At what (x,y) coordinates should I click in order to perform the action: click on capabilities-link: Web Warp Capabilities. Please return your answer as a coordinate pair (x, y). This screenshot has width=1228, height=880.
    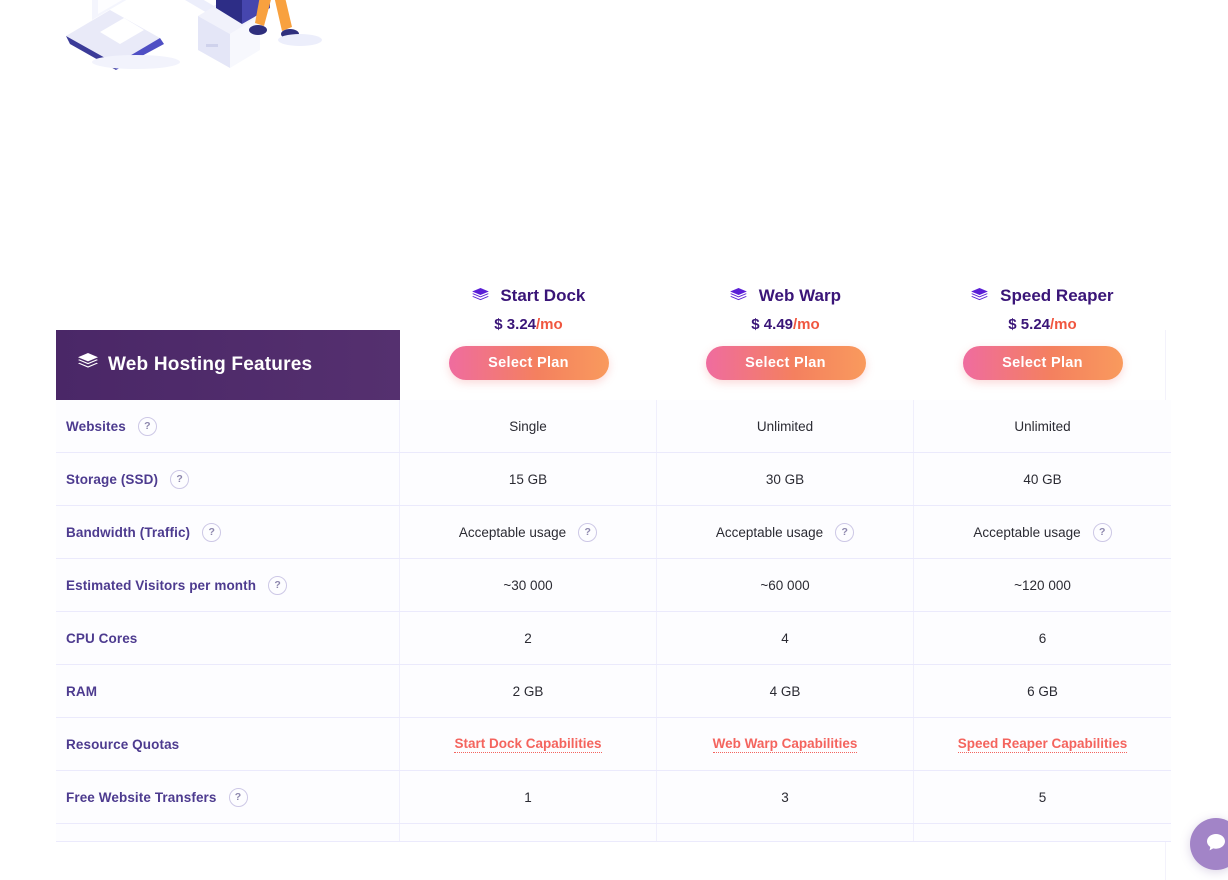
    Looking at the image, I should click on (785, 744).